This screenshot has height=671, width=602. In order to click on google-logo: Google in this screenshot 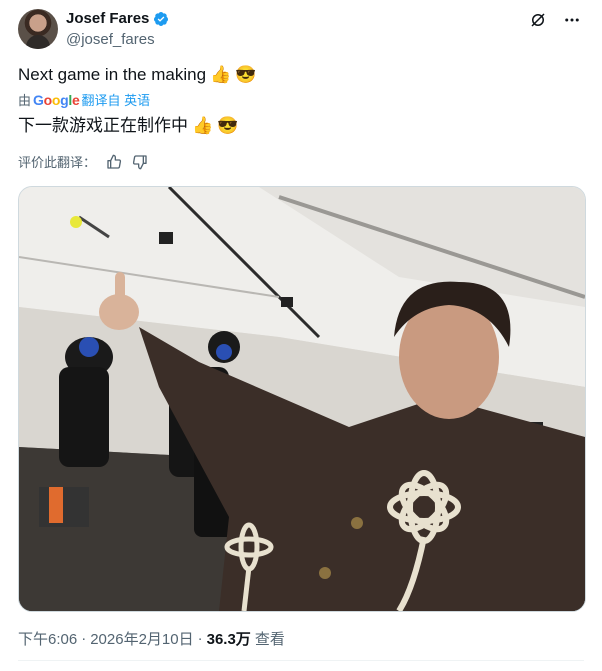, I will do `click(56, 99)`.